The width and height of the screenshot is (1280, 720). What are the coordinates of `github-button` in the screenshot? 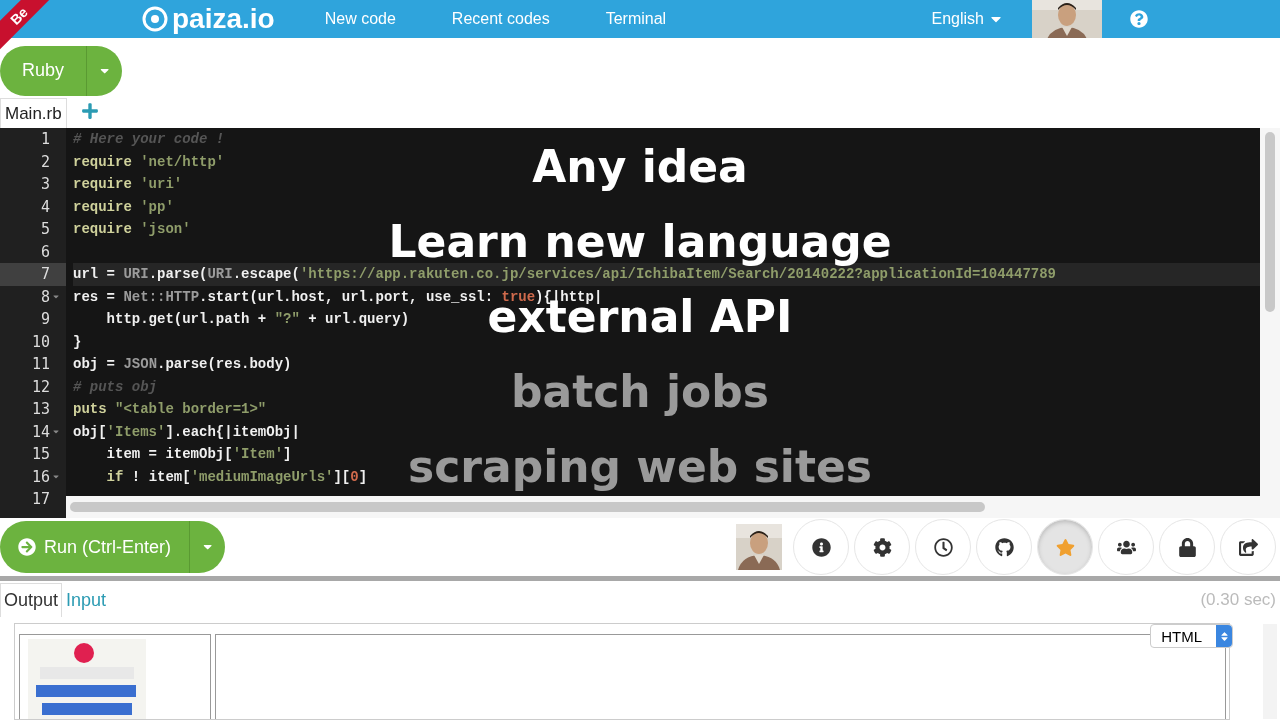 It's located at (1004, 547).